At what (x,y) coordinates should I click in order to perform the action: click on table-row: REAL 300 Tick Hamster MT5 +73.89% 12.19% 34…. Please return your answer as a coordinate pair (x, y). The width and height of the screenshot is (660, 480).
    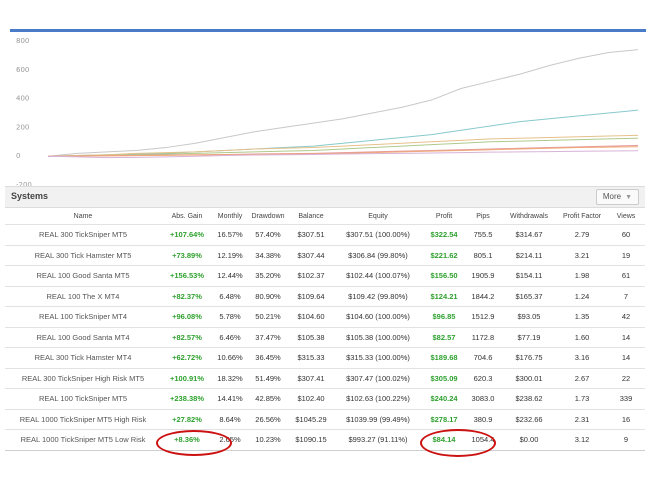
    Looking at the image, I should click on (325, 255).